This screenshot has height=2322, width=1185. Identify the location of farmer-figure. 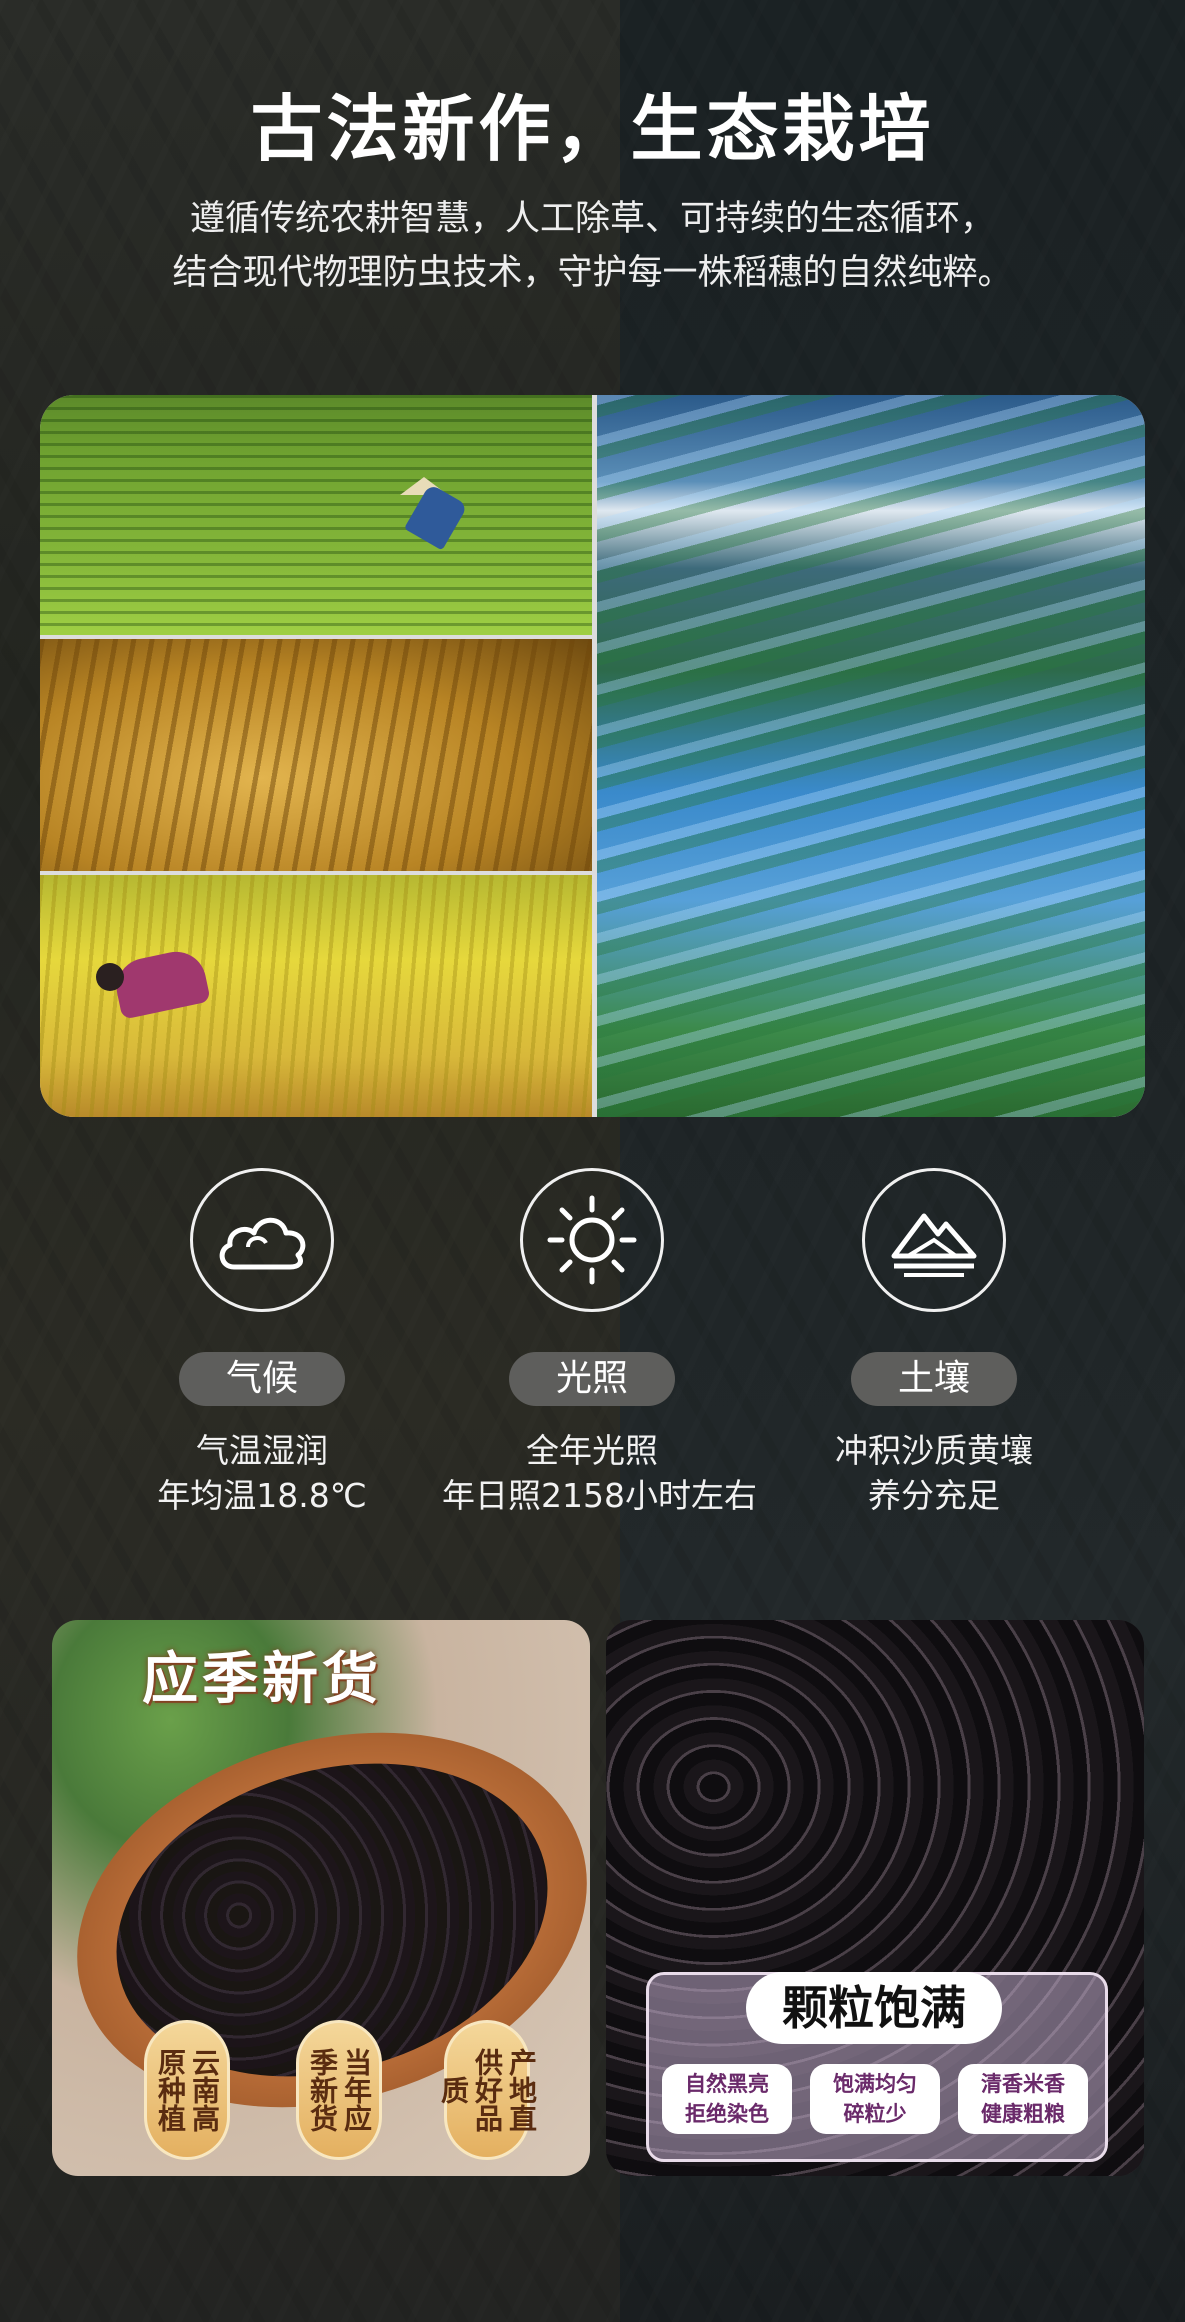
(434, 514).